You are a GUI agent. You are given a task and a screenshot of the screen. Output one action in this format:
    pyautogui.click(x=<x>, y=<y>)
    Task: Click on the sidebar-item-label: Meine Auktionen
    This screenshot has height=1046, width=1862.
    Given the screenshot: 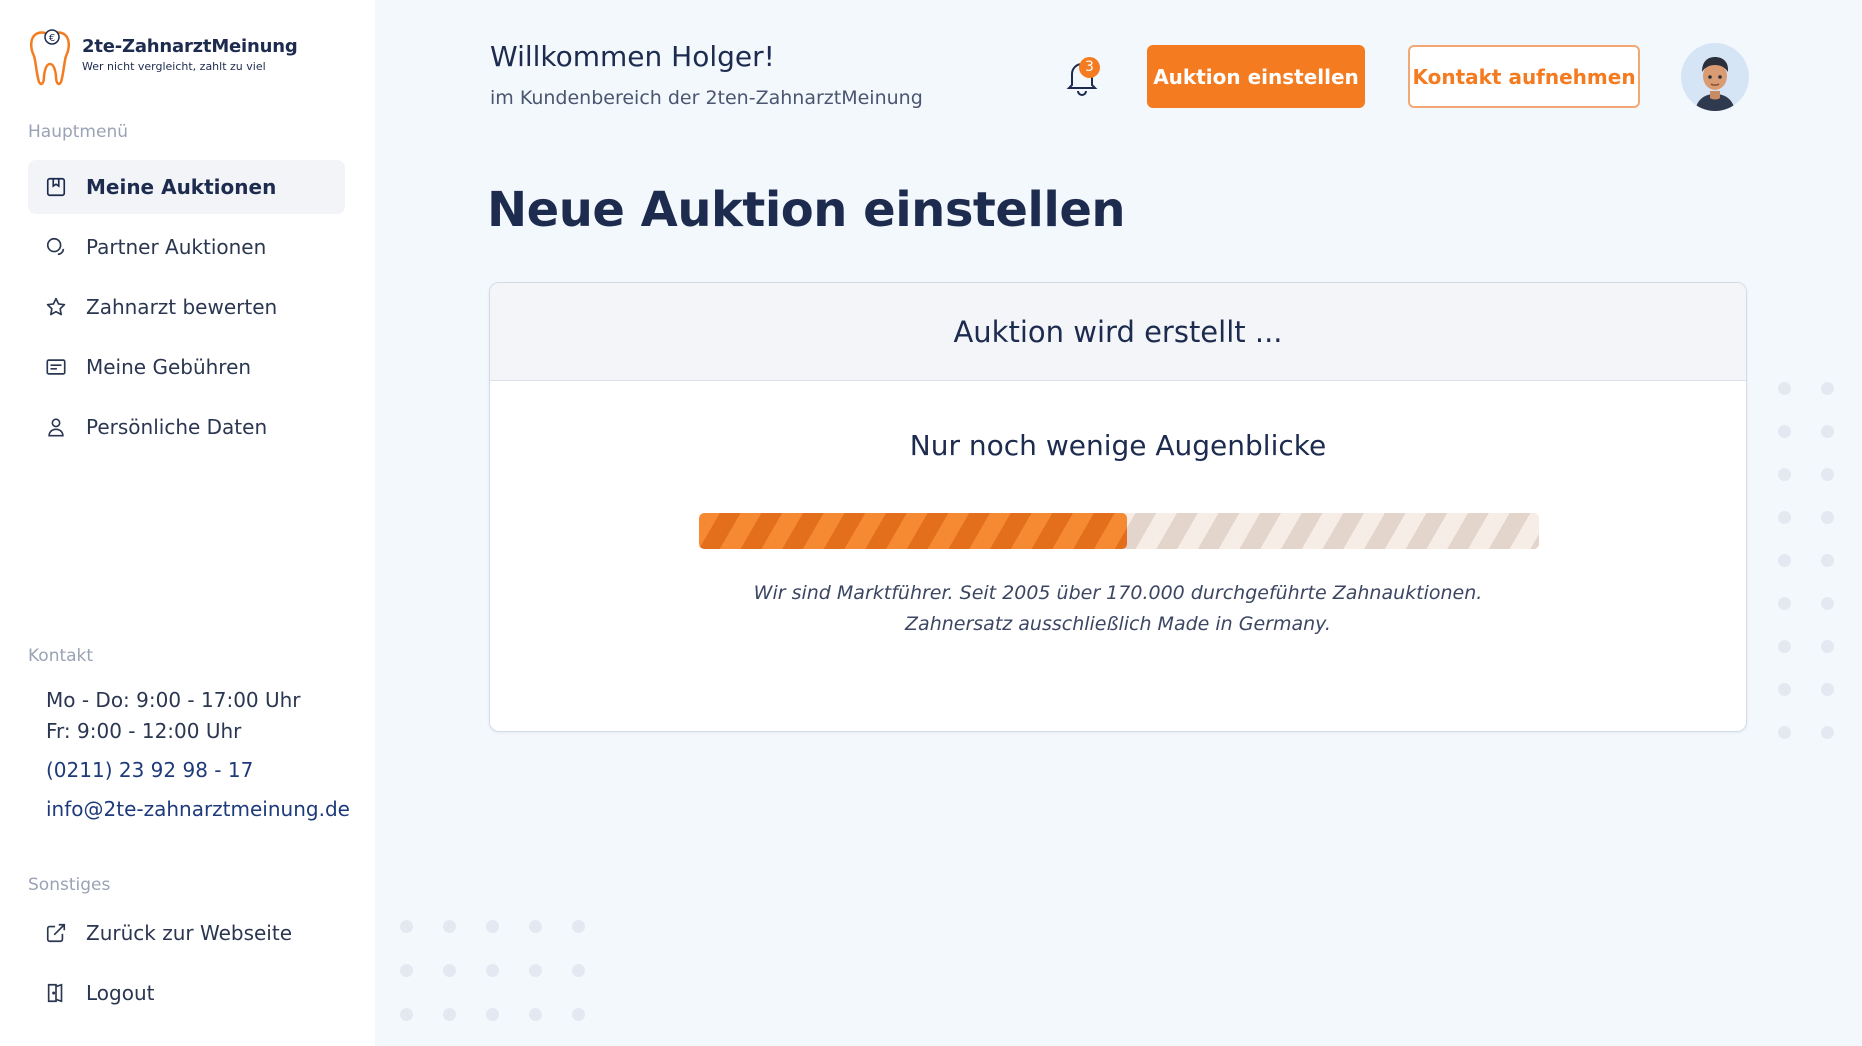 What is the action you would take?
    pyautogui.click(x=181, y=187)
    